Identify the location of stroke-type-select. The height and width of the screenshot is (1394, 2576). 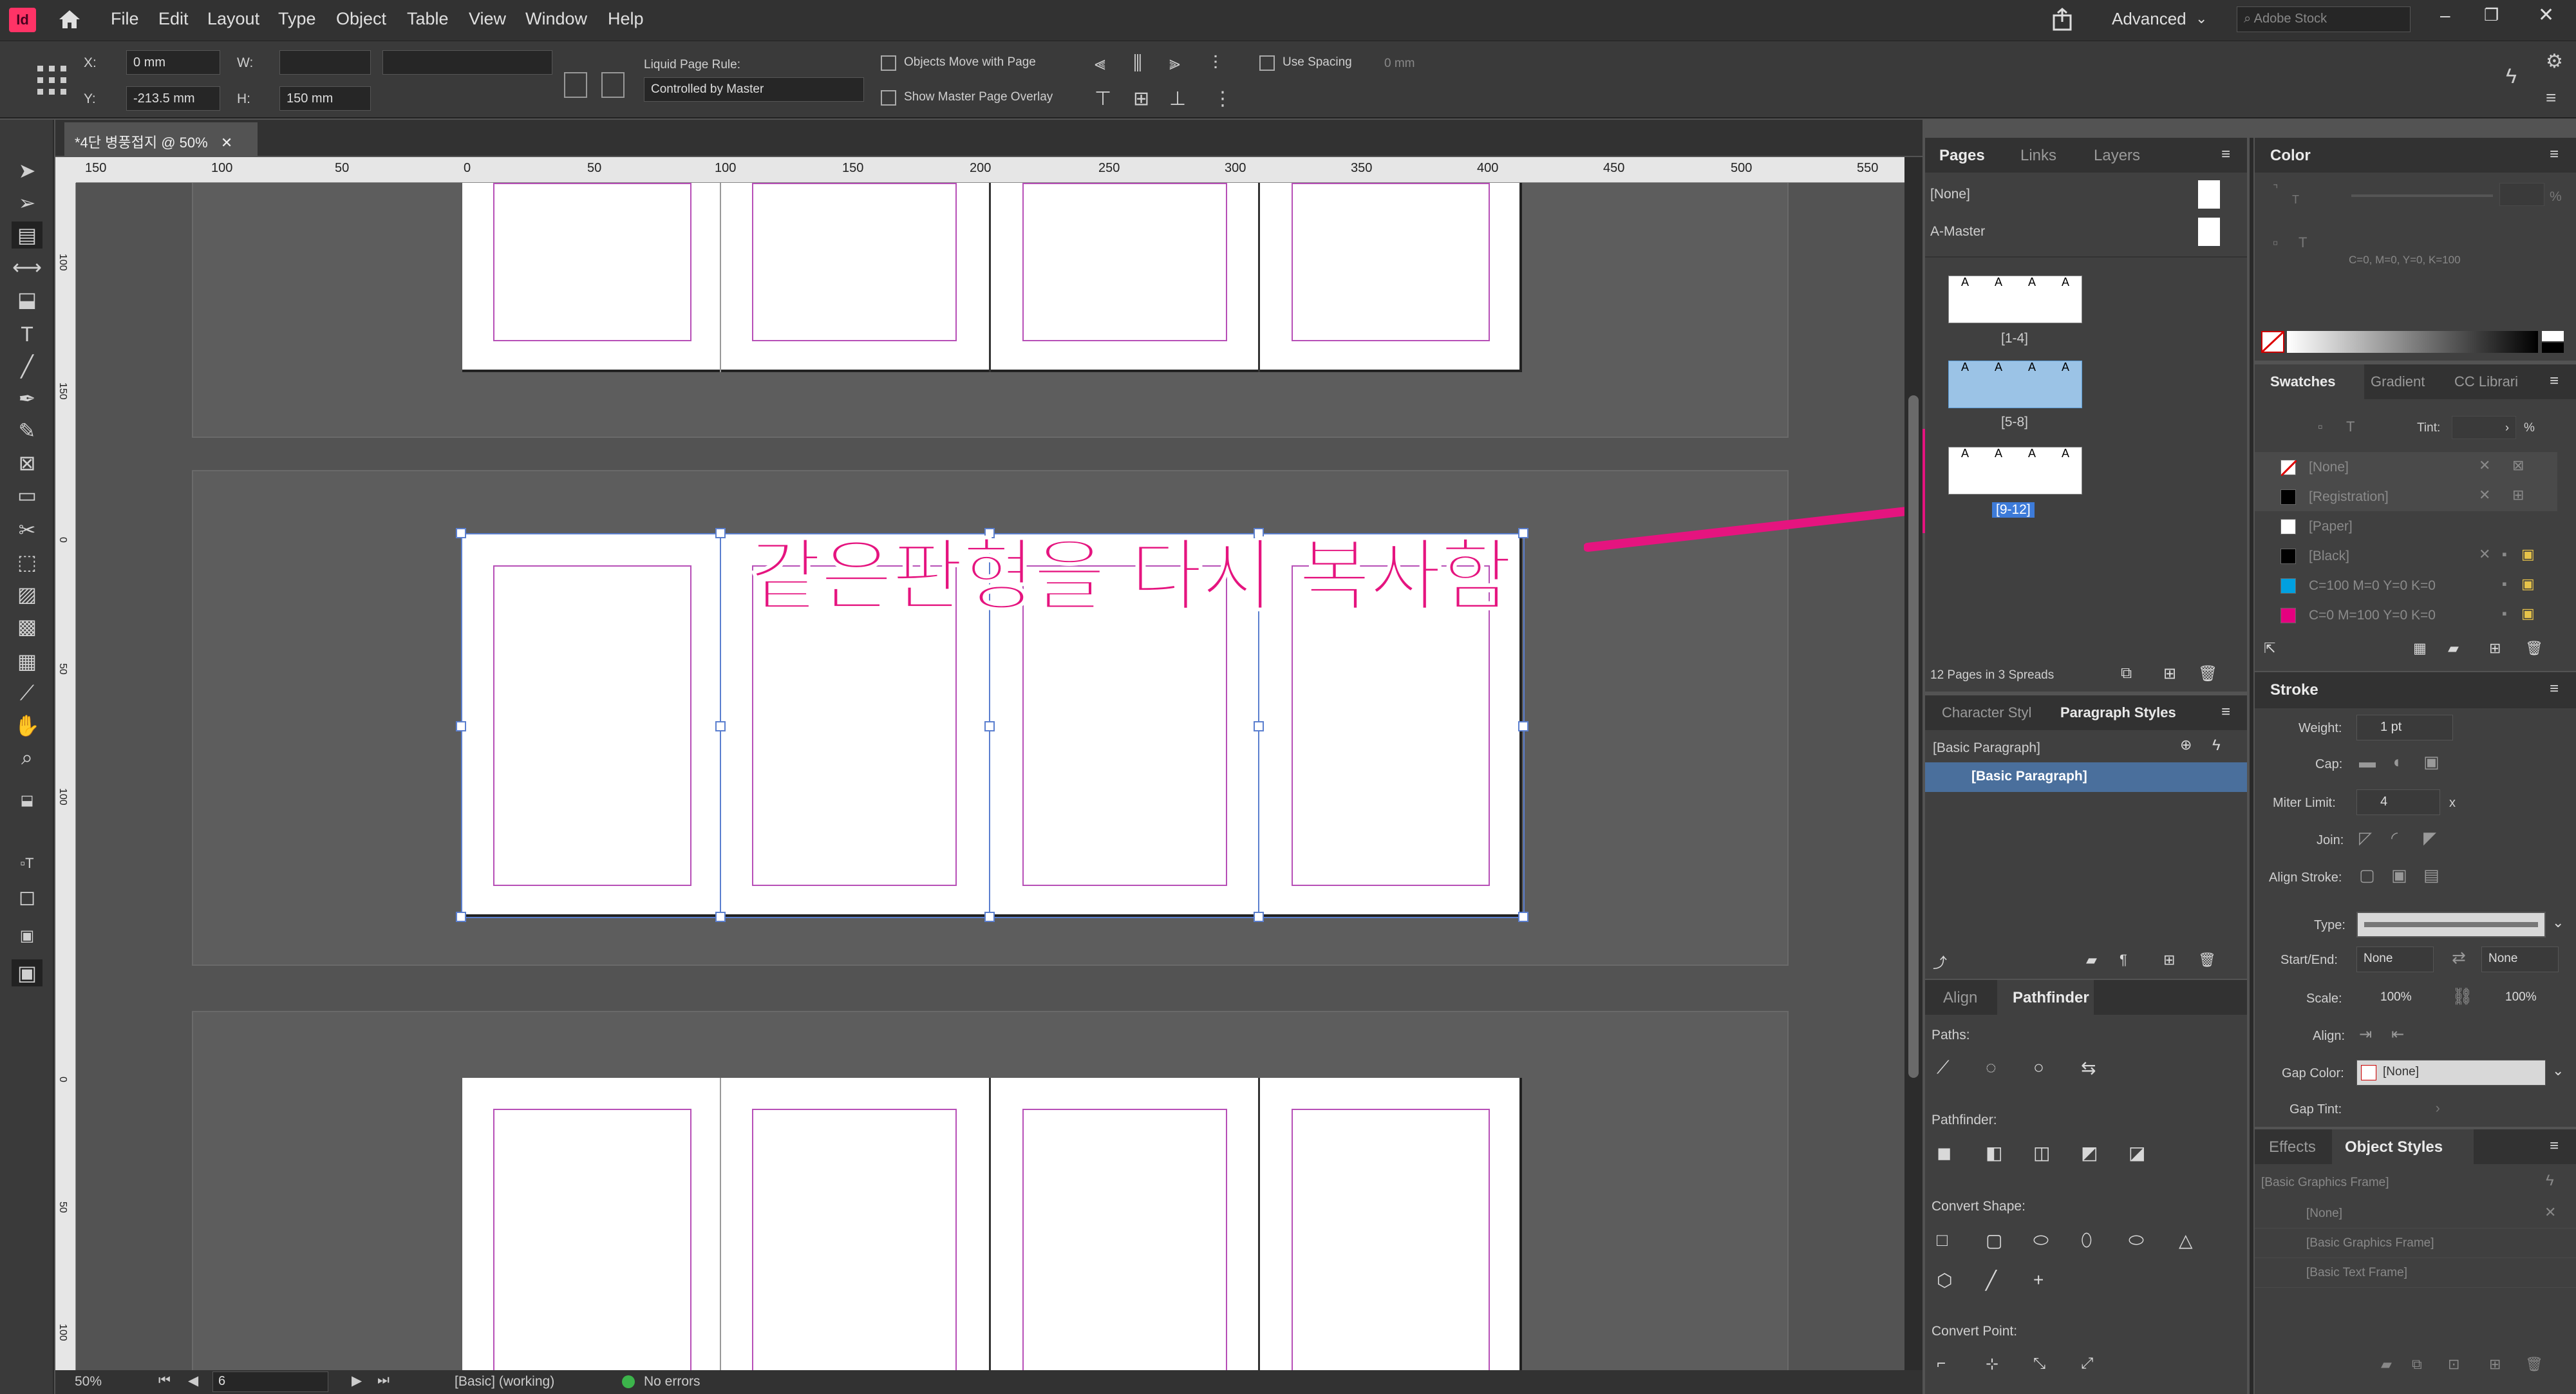
(2451, 924).